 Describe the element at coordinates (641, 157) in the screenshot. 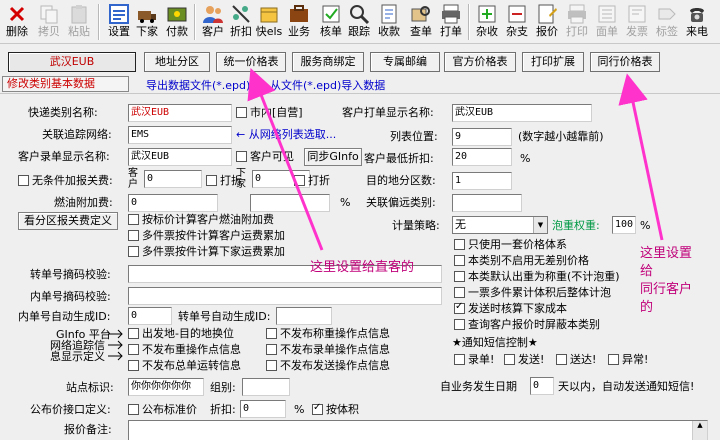

I see `arrow-to-peer-price` at that location.